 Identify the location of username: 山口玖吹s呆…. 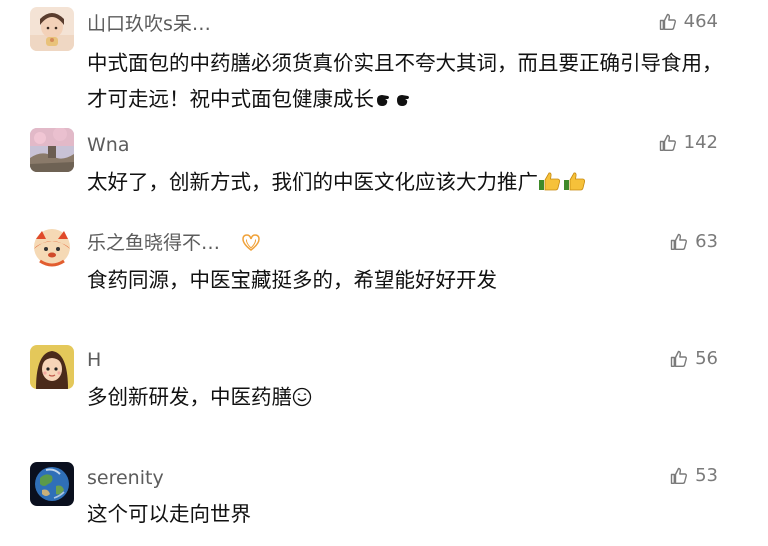
(149, 24).